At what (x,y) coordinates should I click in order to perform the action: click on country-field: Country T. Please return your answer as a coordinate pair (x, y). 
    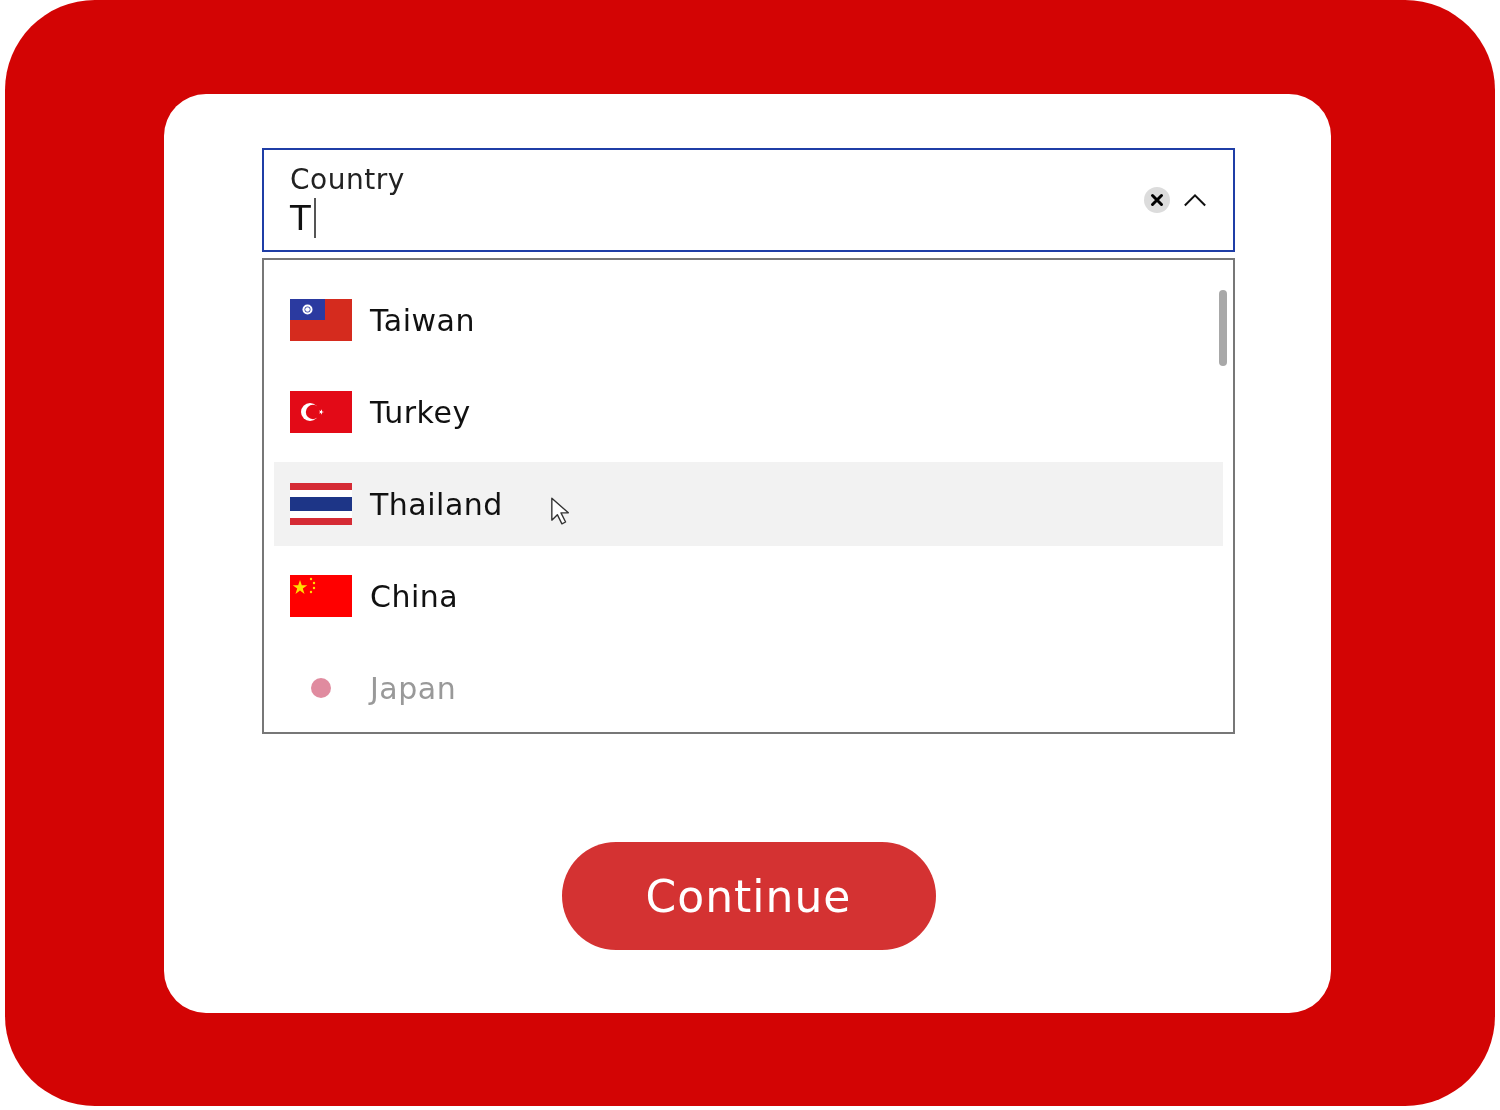
    Looking at the image, I should click on (748, 200).